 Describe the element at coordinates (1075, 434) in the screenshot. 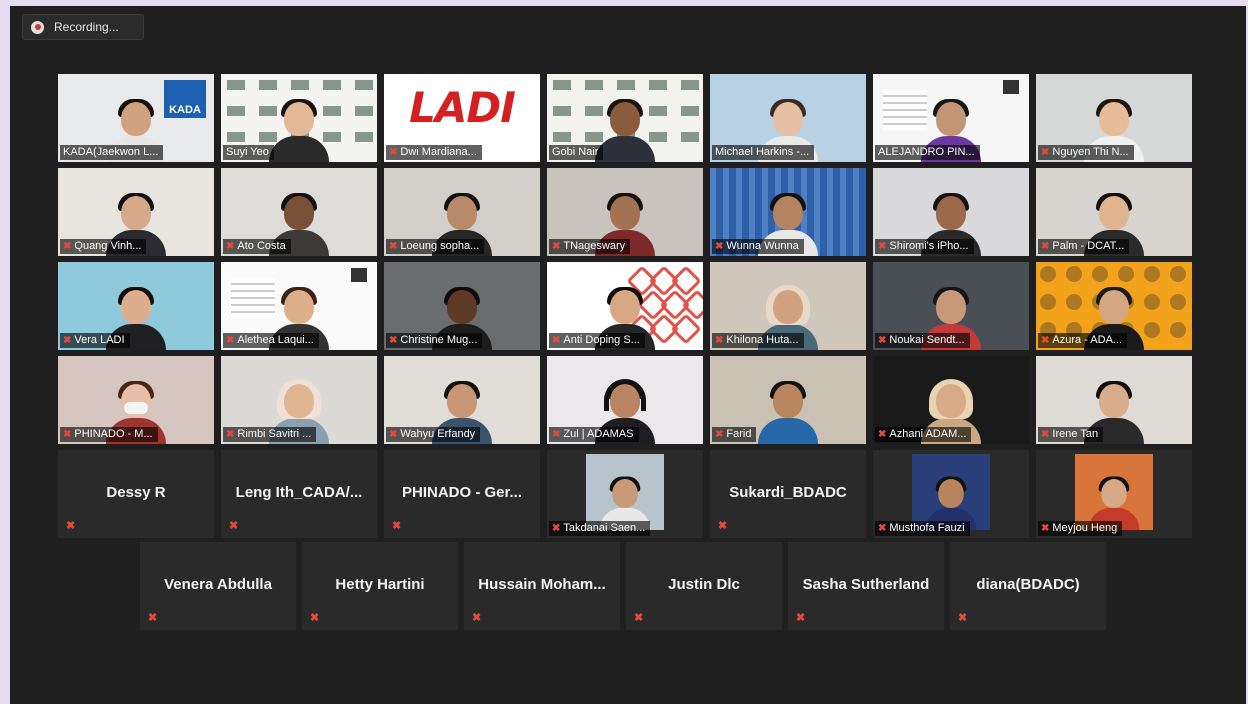

I see `participant-name: Irene Tan` at that location.